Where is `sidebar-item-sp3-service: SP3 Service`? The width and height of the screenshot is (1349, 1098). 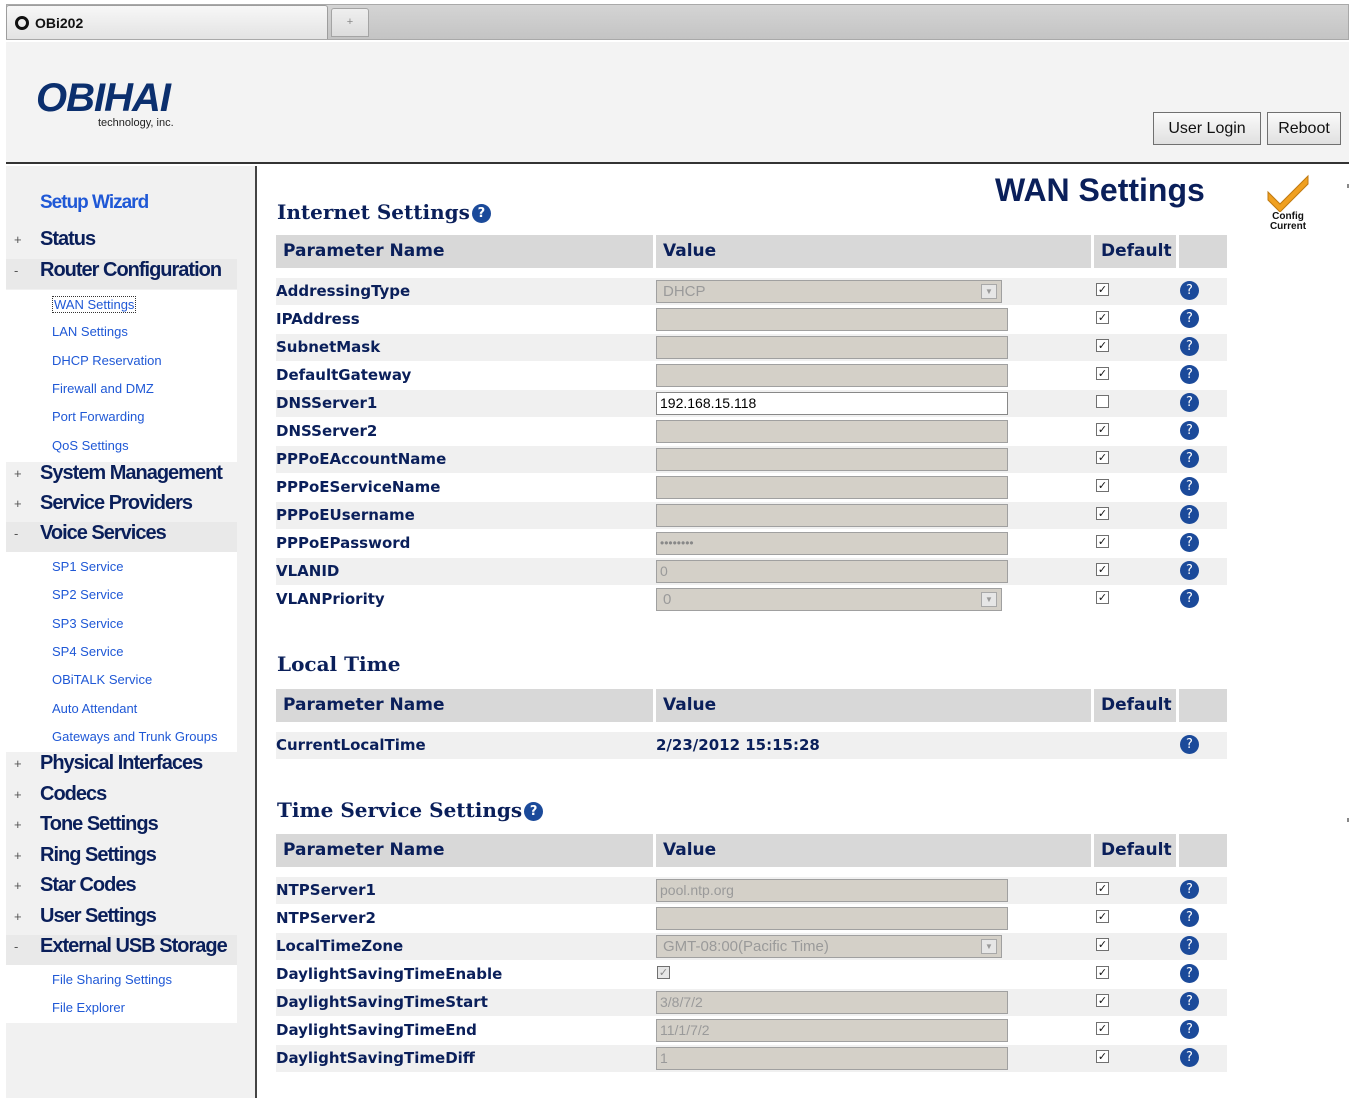 sidebar-item-sp3-service: SP3 Service is located at coordinates (88, 623).